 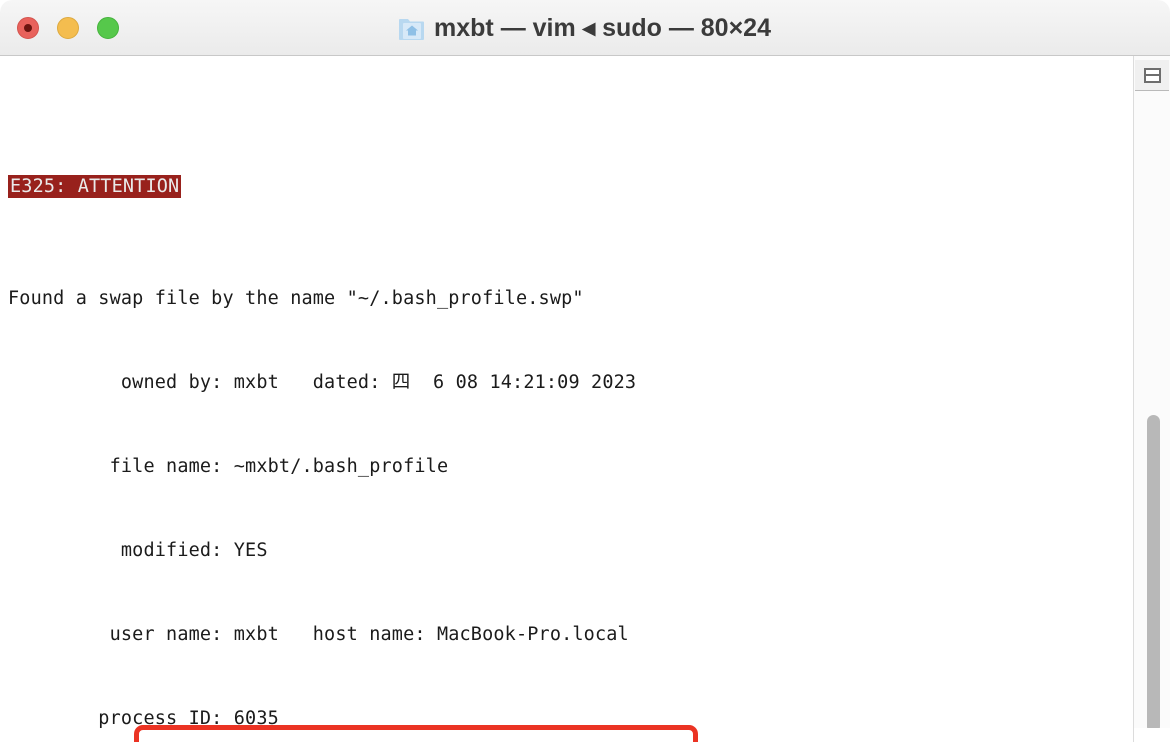 I want to click on terminal-sidebar, so click(x=1151, y=399).